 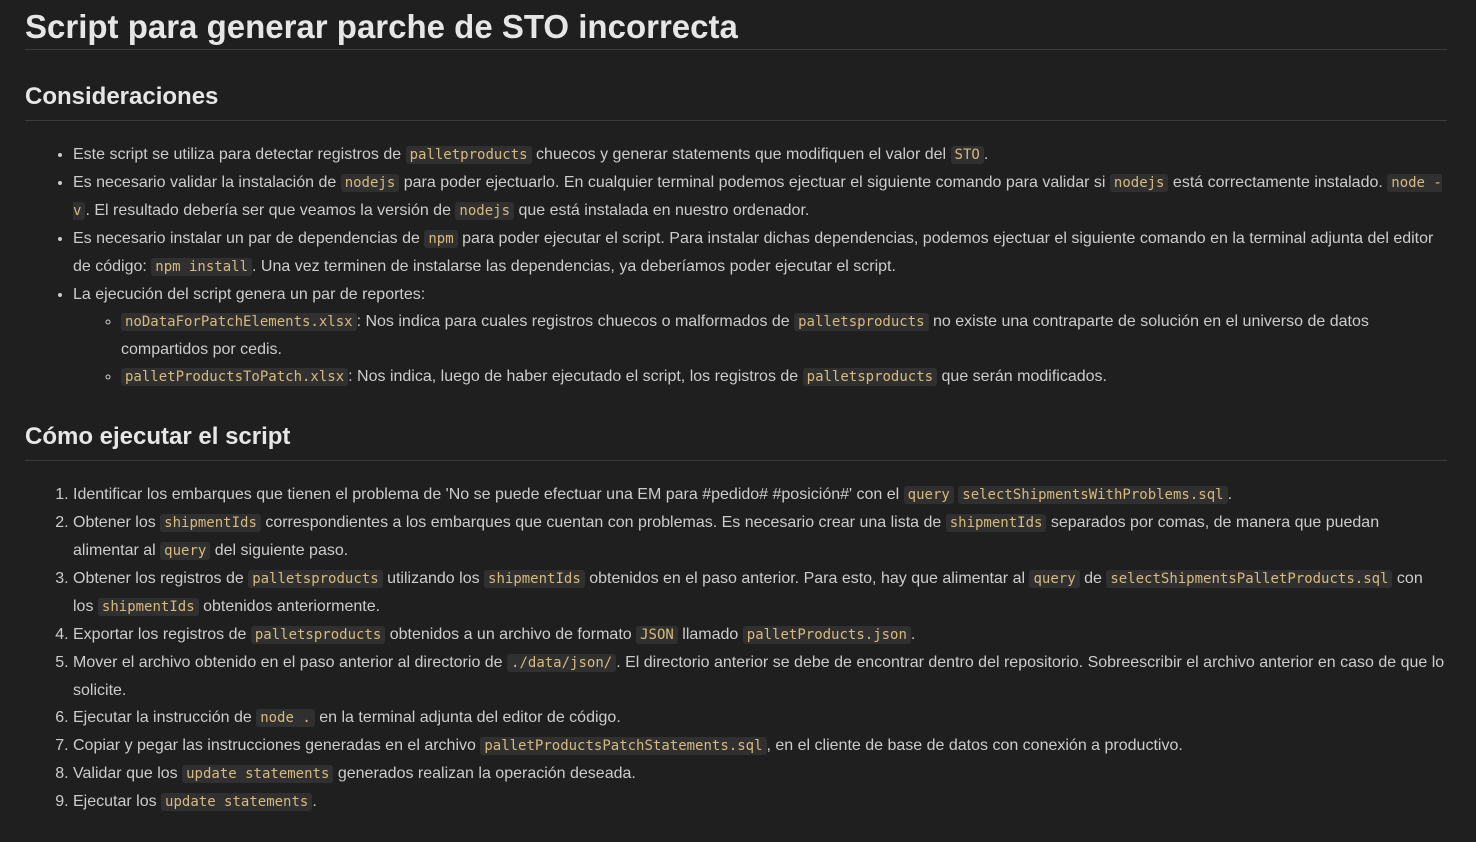 What do you see at coordinates (289, 606) in the screenshot?
I see `text: obtenidos anteriormente.` at bounding box center [289, 606].